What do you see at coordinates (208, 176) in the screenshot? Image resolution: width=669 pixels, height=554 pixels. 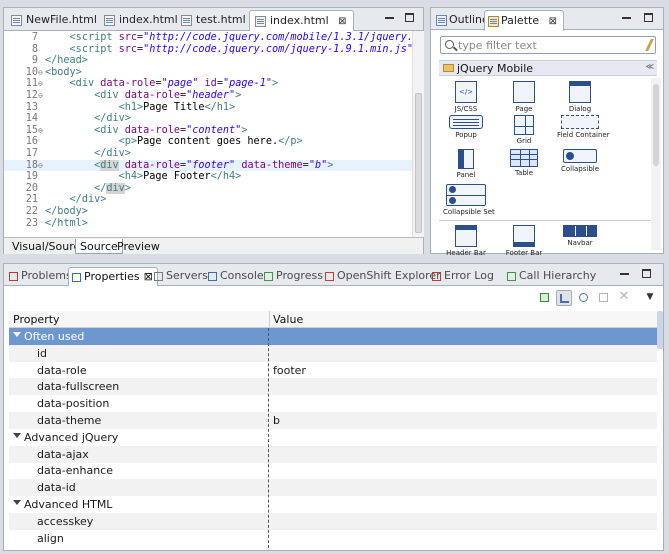 I see `code-line: 19 <h4>Page Footer</h4>` at bounding box center [208, 176].